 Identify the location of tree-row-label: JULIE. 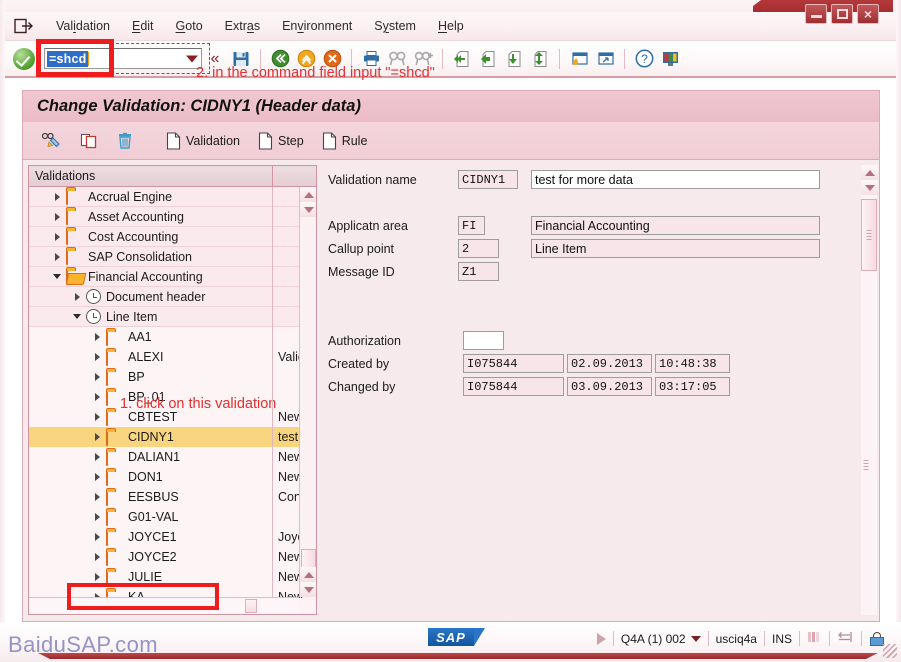
(145, 577).